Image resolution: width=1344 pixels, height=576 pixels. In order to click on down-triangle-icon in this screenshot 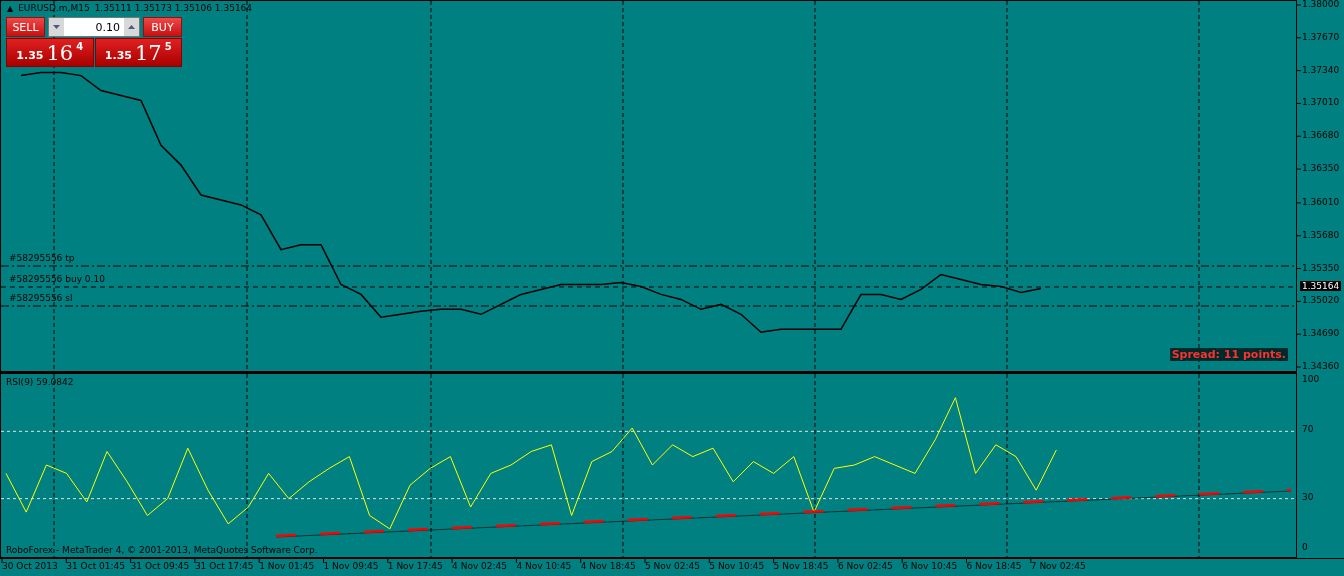, I will do `click(56, 27)`.